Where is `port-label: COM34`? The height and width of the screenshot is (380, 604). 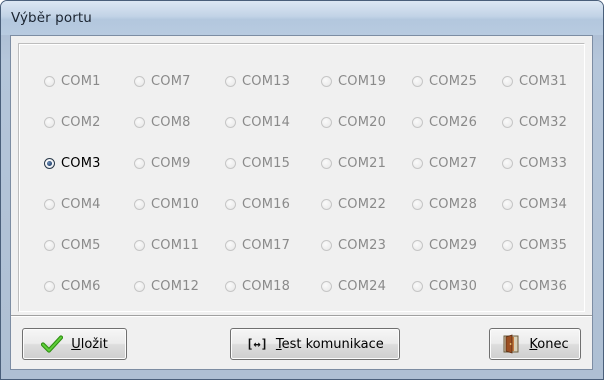 port-label: COM34 is located at coordinates (543, 204).